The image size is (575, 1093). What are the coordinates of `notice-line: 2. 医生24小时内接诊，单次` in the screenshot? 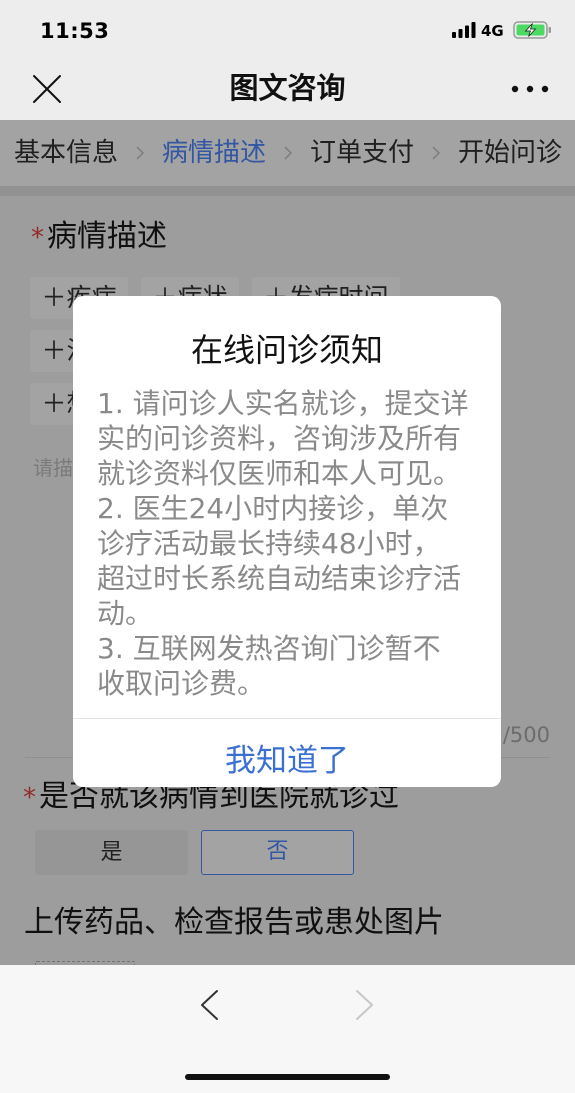 It's located at (273, 508).